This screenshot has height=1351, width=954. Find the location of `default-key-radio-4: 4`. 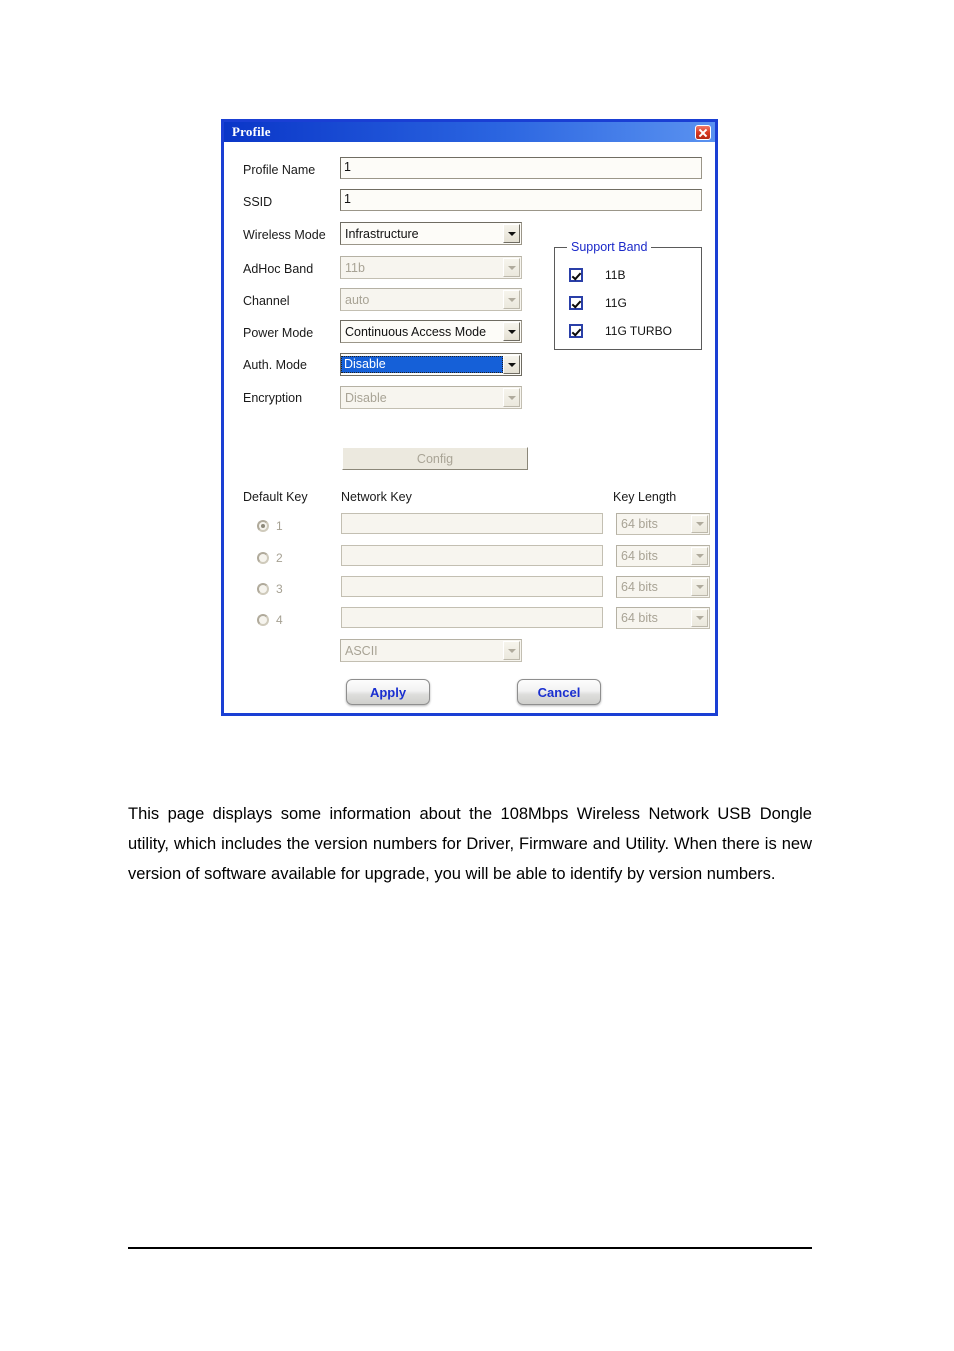

default-key-radio-4: 4 is located at coordinates (270, 620).